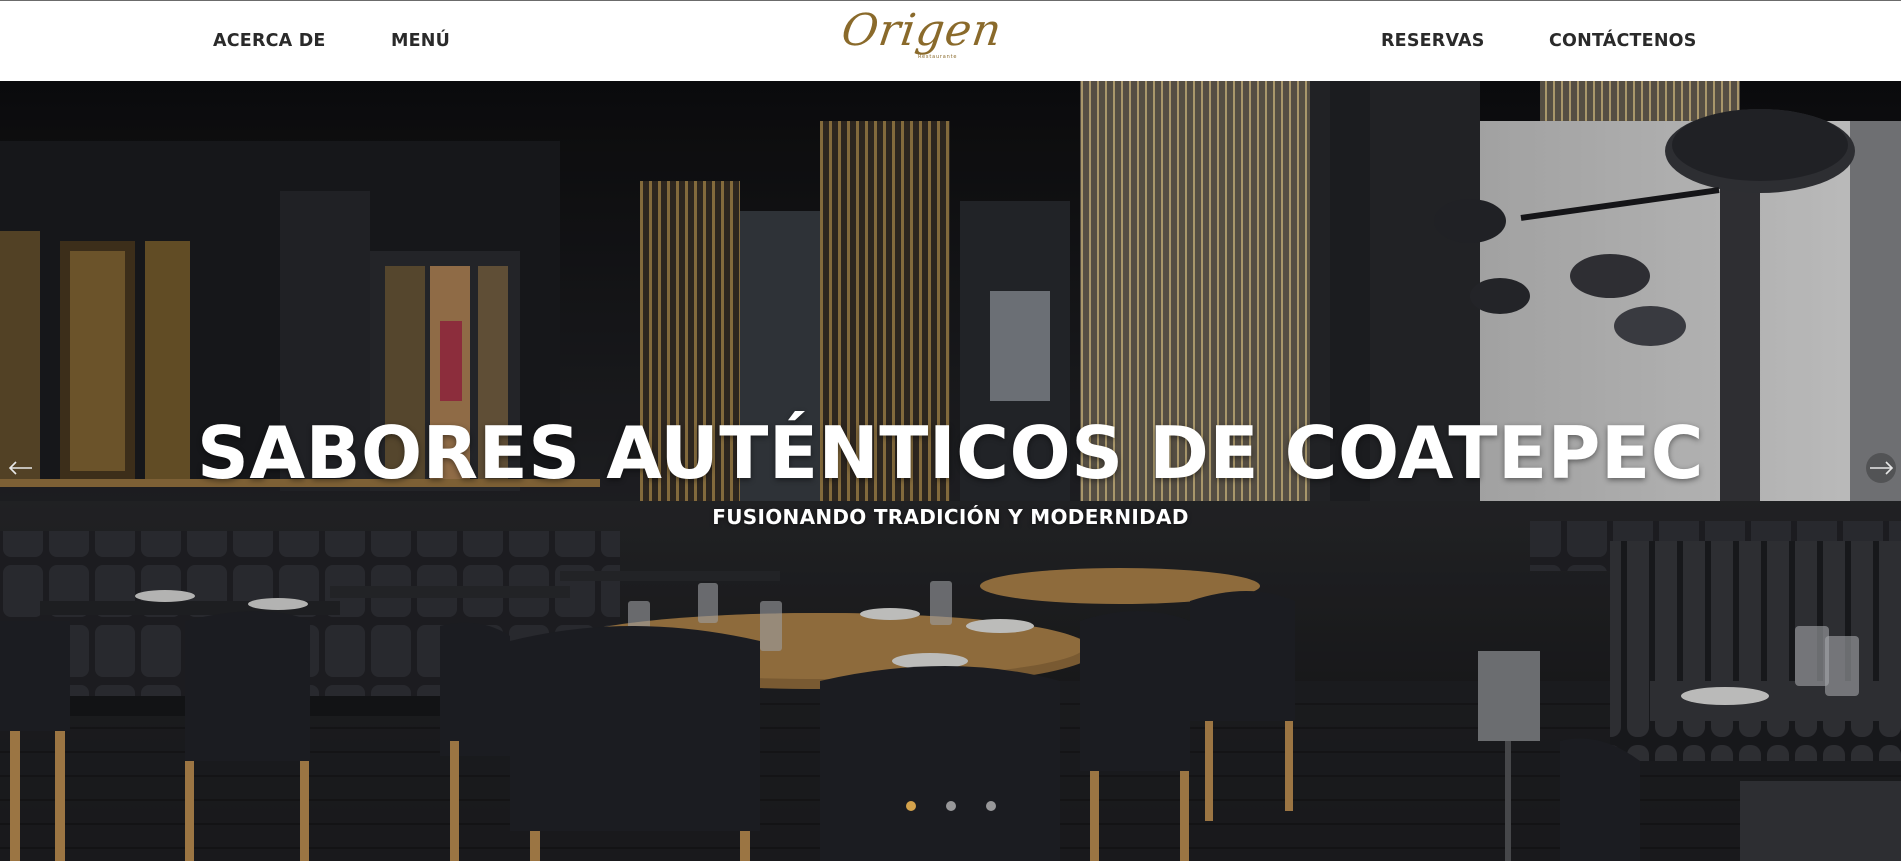 This screenshot has width=1901, height=861. I want to click on logo-wordmark: Origen, so click(922, 30).